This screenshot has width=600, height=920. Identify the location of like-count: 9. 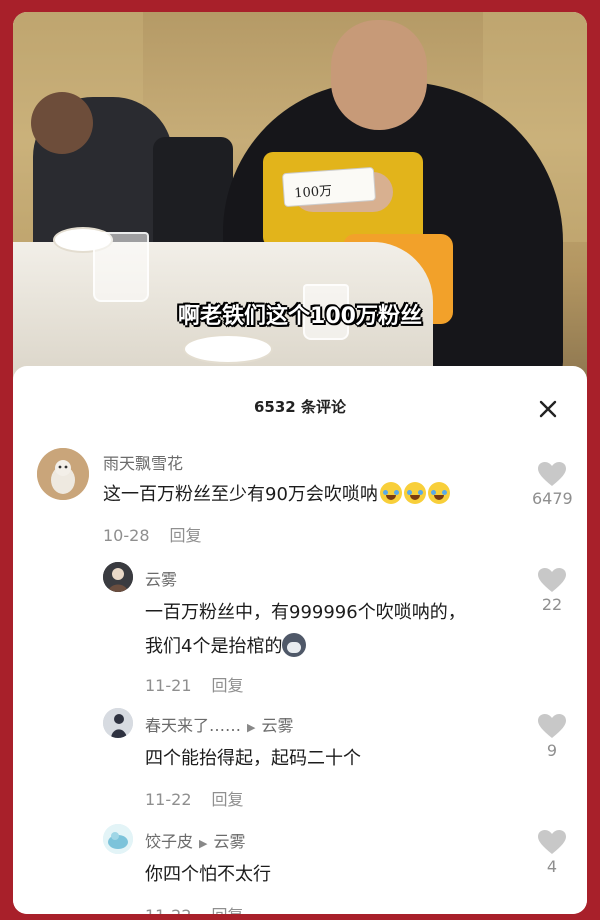
(552, 750).